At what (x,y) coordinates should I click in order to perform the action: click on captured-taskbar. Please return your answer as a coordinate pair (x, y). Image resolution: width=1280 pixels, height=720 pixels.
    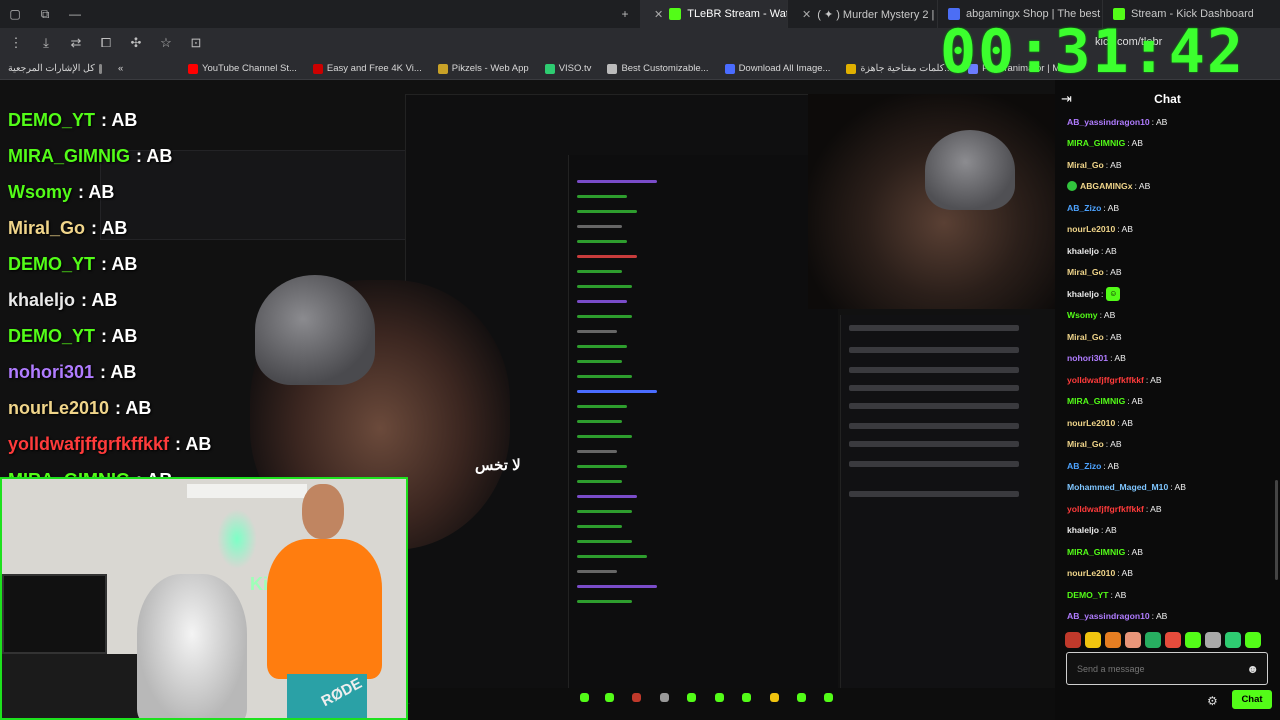
    Looking at the image, I should click on (732, 704).